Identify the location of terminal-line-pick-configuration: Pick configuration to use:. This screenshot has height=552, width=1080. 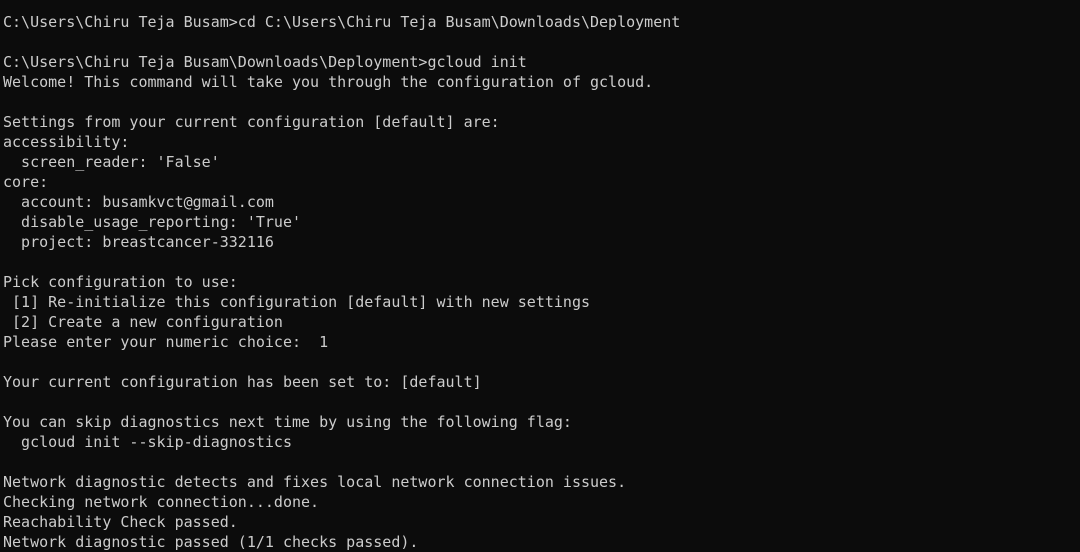
(120, 282).